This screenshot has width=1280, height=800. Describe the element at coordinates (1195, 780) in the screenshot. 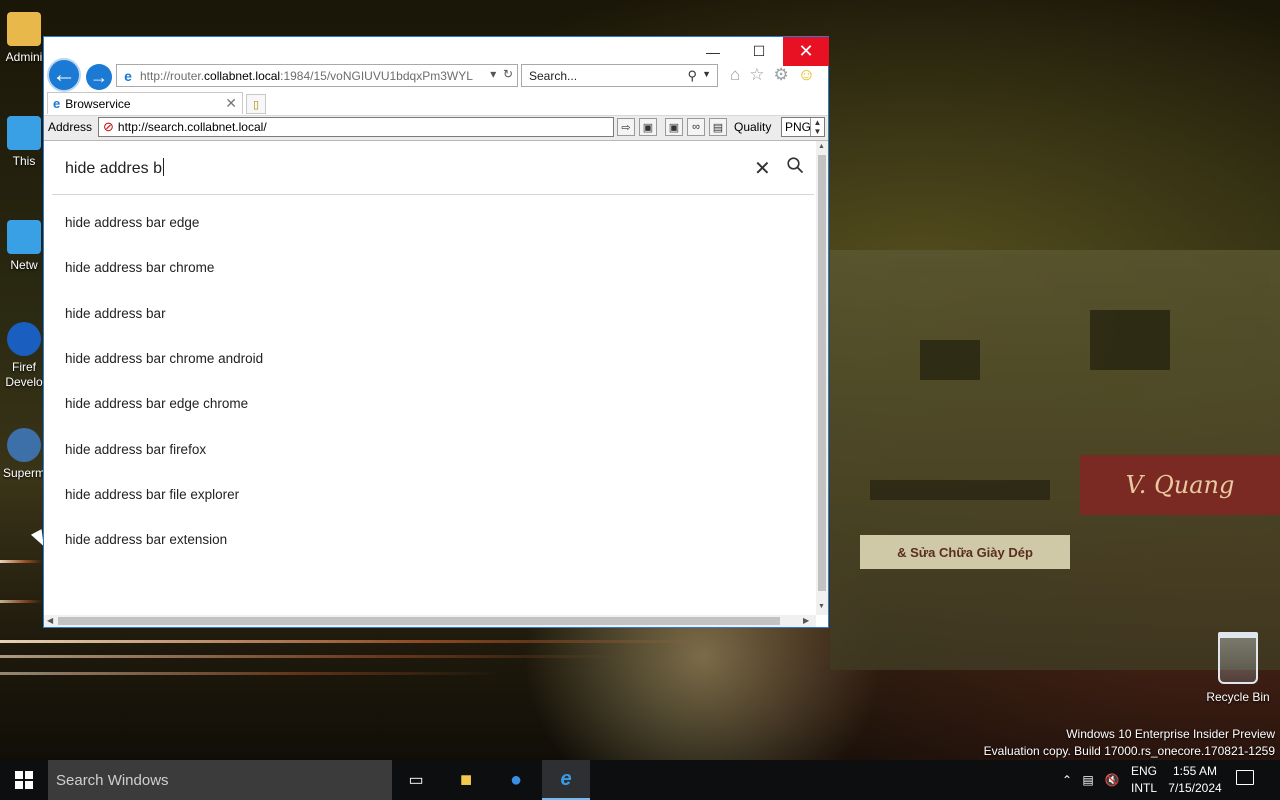

I see `clock: 1:55 AM 7/15/2024` at that location.